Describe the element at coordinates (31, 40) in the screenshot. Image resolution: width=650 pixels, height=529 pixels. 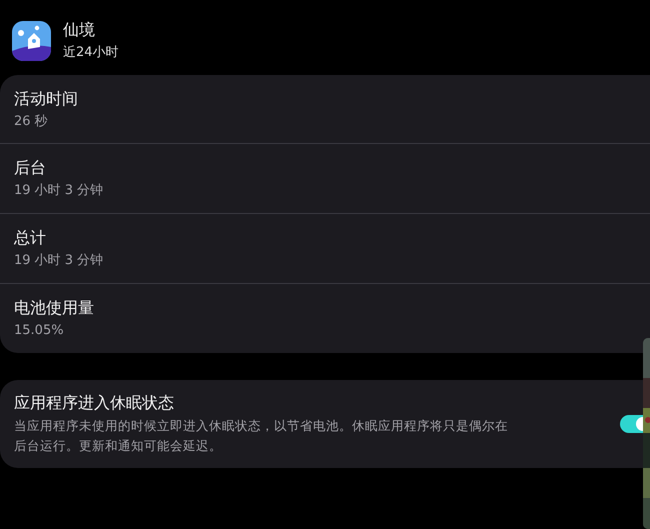
I see `app-icon` at that location.